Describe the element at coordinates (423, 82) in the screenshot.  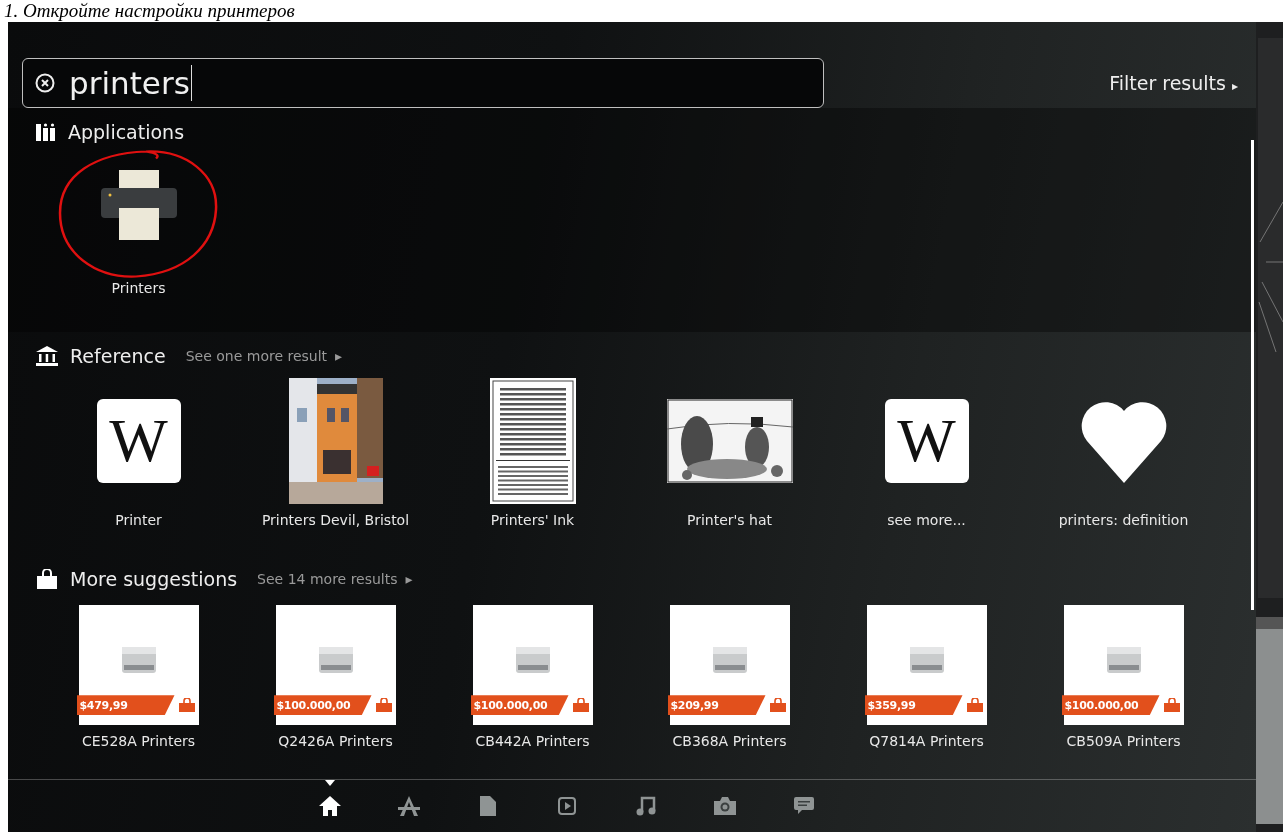
I see `search-field: printers` at that location.